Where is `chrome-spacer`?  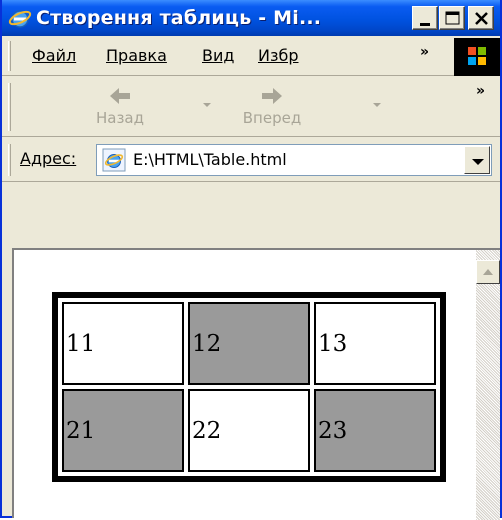 chrome-spacer is located at coordinates (251, 215).